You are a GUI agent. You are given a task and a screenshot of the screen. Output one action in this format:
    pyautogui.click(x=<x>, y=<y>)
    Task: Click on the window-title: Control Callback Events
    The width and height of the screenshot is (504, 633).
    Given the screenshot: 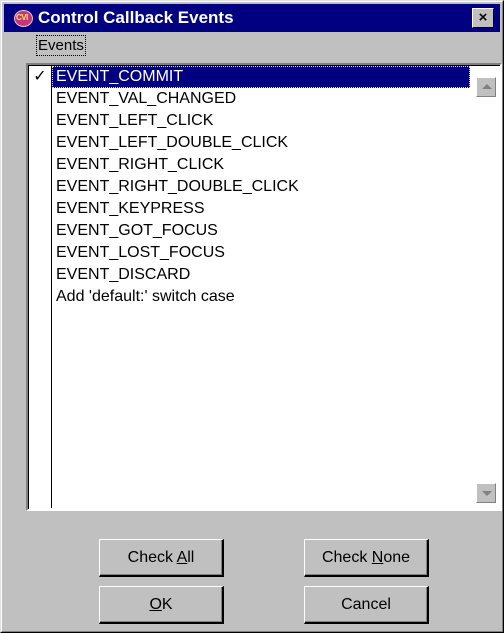 What is the action you would take?
    pyautogui.click(x=136, y=17)
    